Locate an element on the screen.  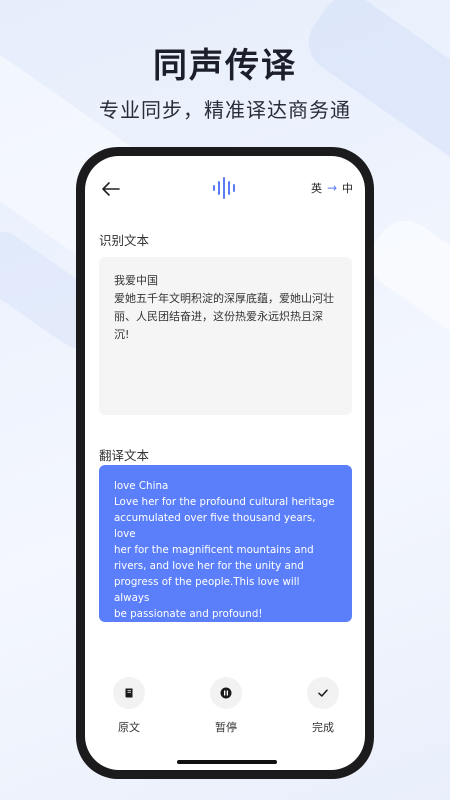
original-text-button: 原文 is located at coordinates (129, 706).